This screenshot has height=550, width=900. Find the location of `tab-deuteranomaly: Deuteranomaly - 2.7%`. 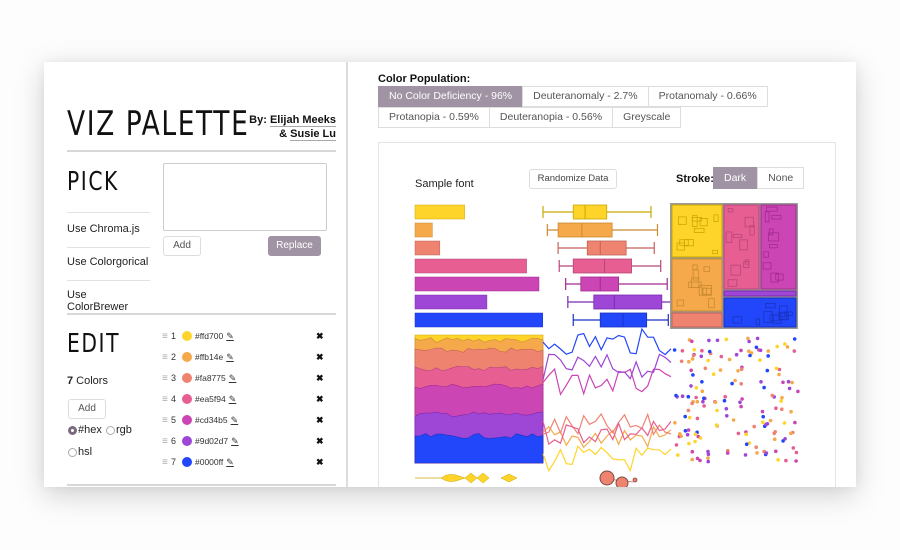

tab-deuteranomaly: Deuteranomaly - 2.7% is located at coordinates (585, 96).